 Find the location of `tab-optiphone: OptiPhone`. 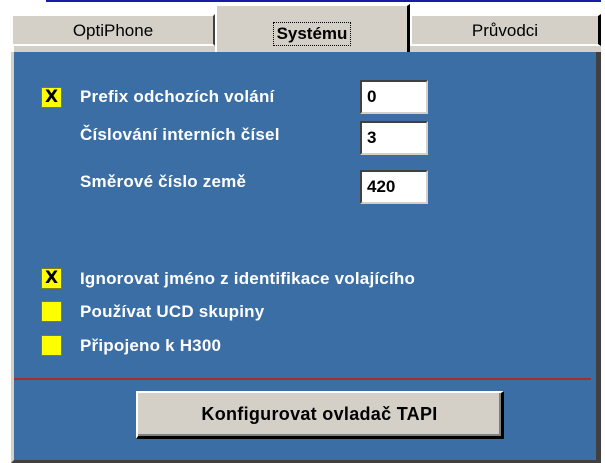

tab-optiphone: OptiPhone is located at coordinates (113, 30).